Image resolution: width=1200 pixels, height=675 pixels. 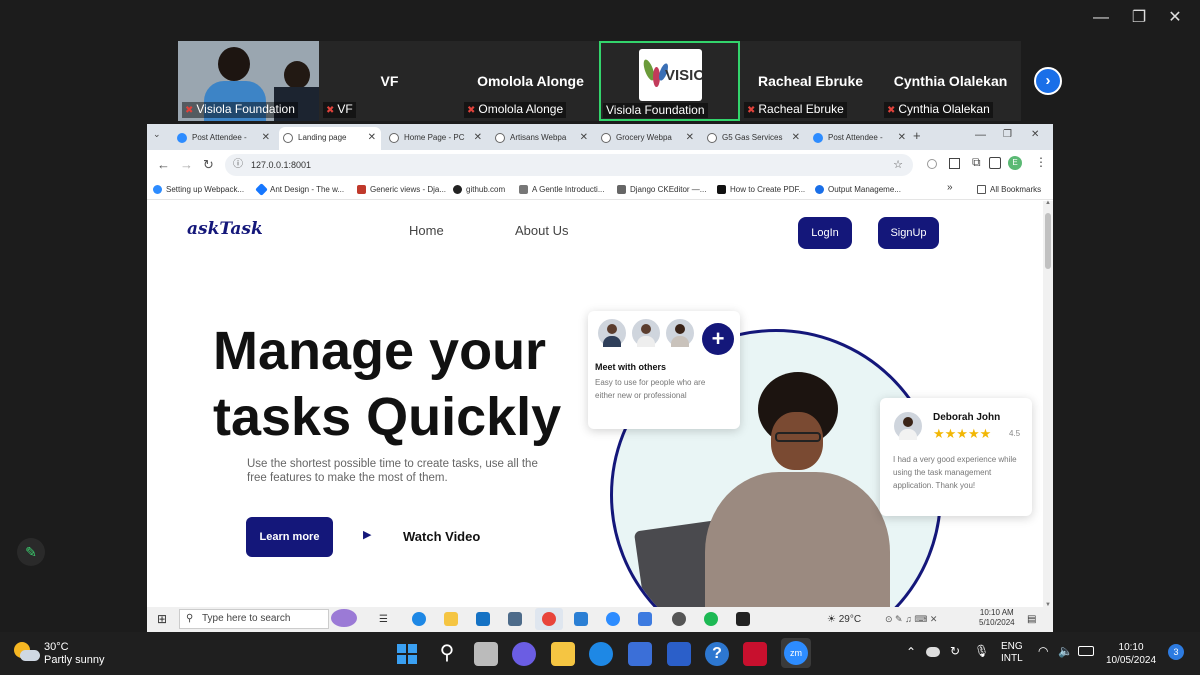 I want to click on system-clock: 10:10 10/05/2024, so click(x=1131, y=654).